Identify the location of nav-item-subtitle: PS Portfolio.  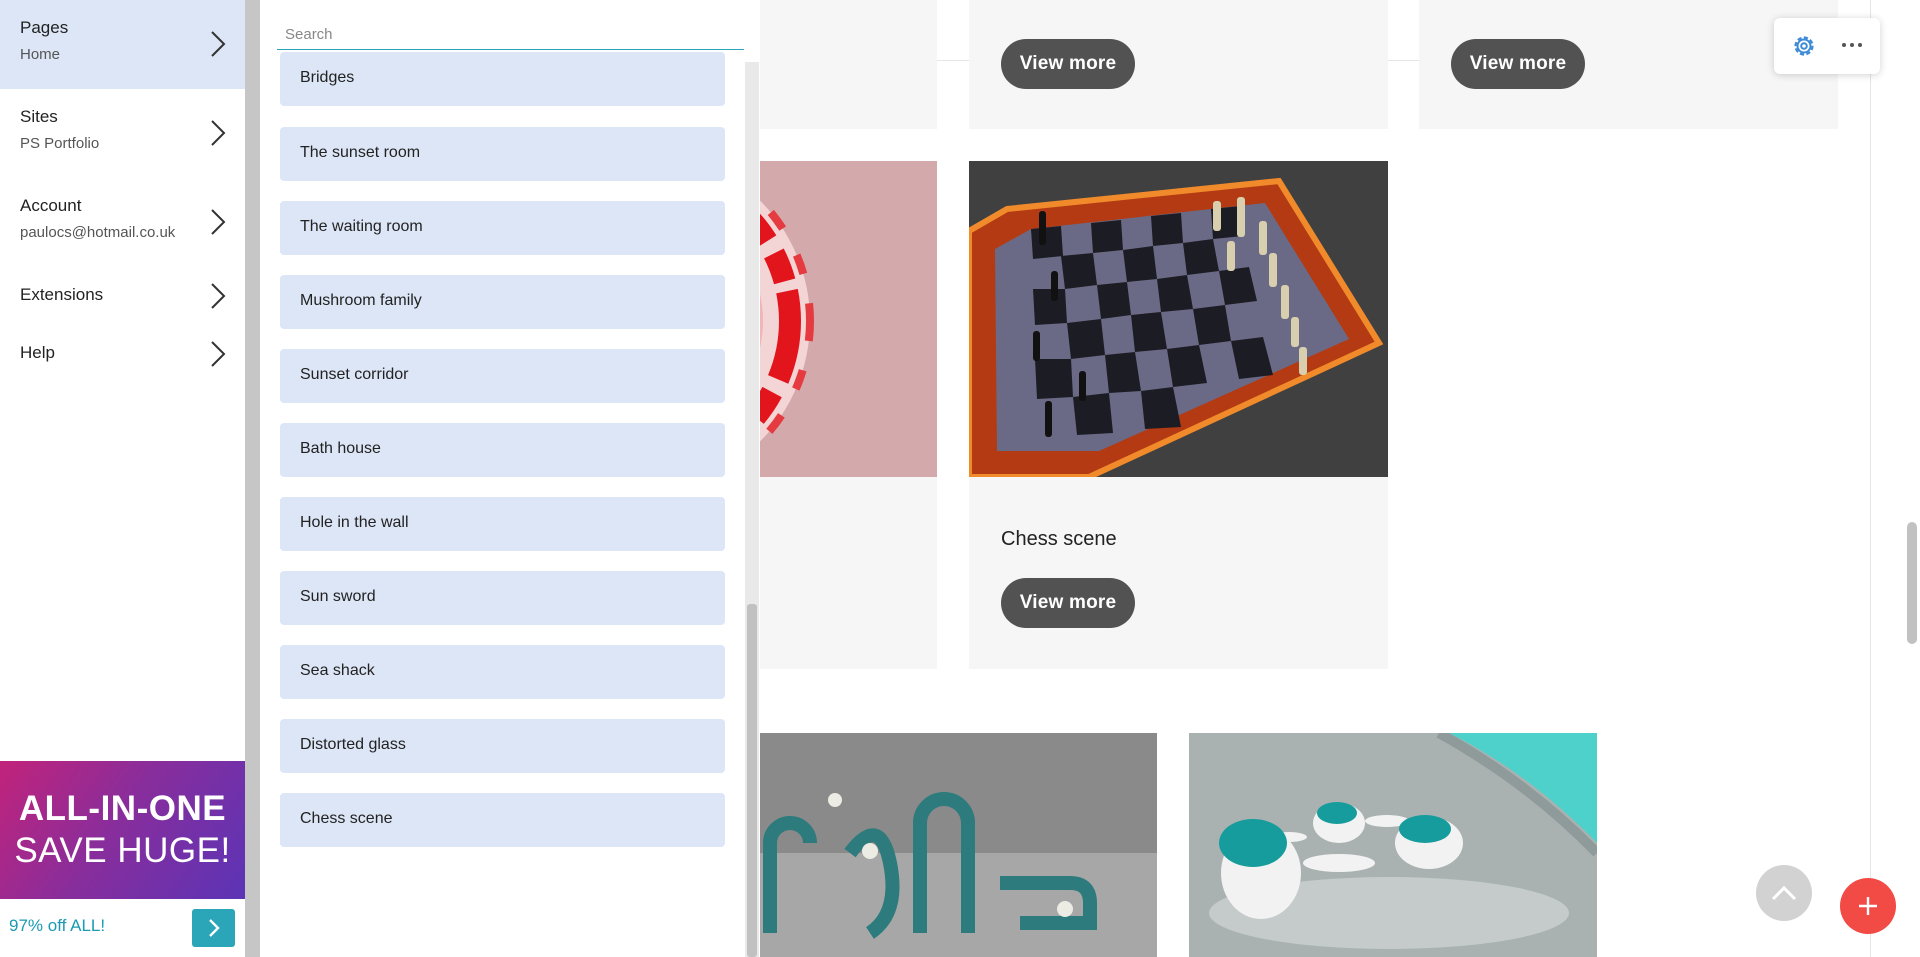
(60, 143).